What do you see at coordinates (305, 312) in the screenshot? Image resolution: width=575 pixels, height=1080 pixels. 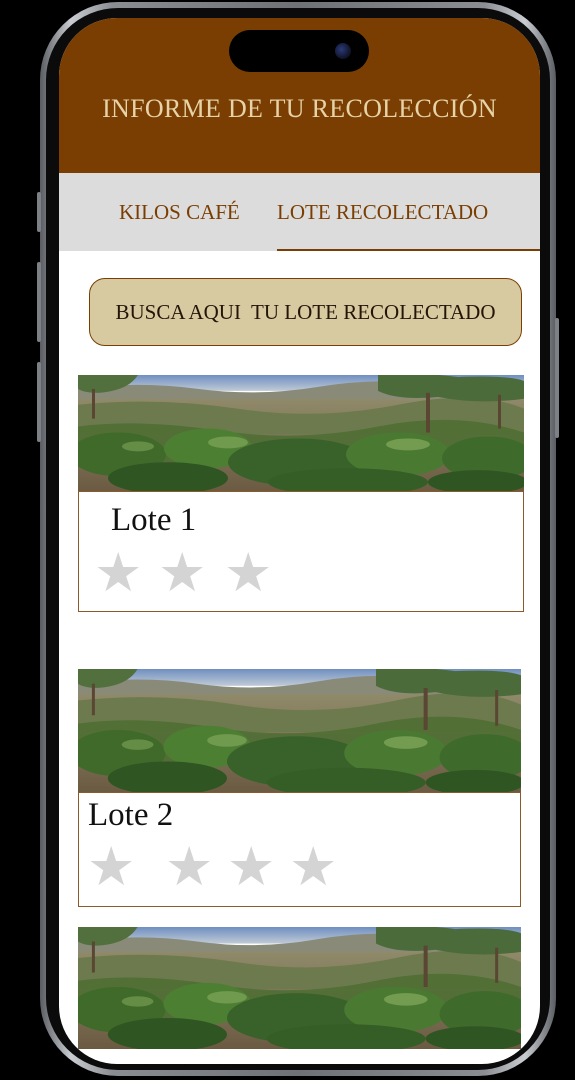 I see `search-lot-button: BUSCA AQUI TU LOTE RECOLECTADO` at bounding box center [305, 312].